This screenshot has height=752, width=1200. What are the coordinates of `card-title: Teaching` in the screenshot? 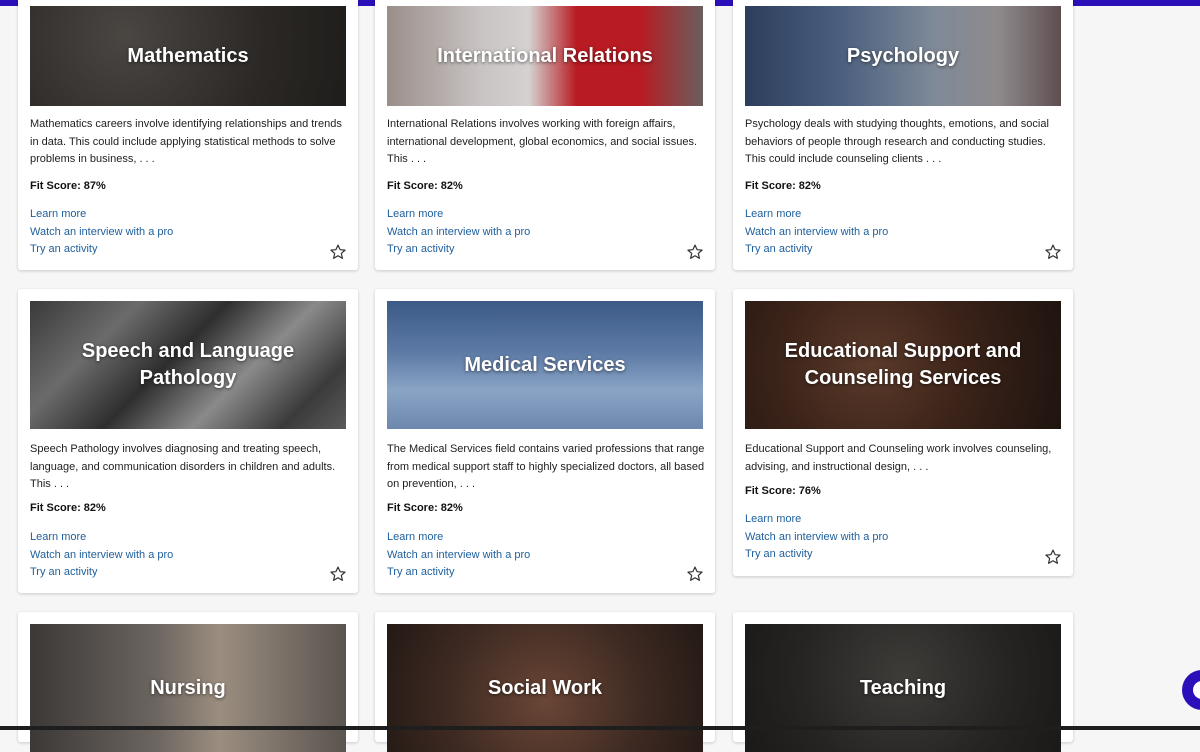 It's located at (903, 687).